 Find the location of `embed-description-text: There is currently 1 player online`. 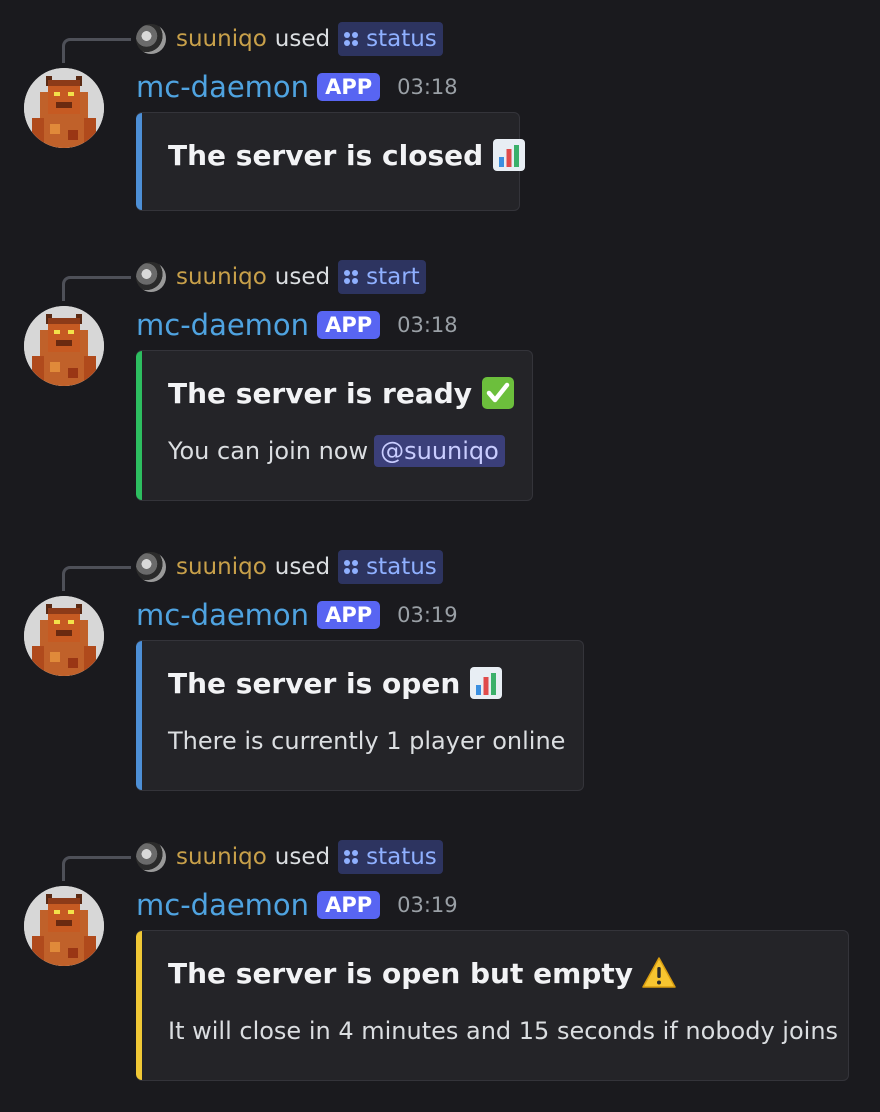

embed-description-text: There is currently 1 player online is located at coordinates (367, 741).